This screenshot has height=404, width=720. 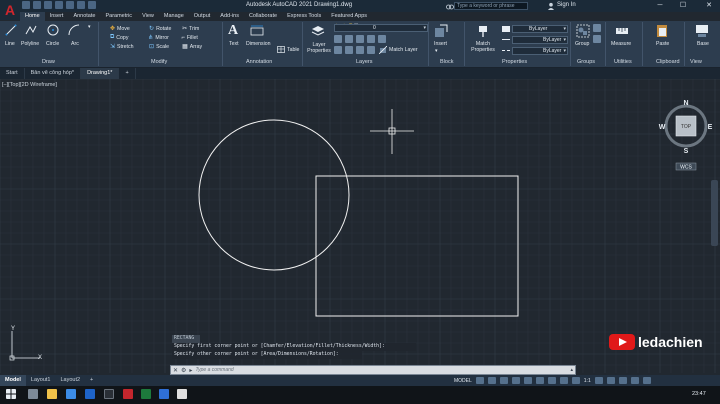 I want to click on ribbon-tab-insert: Insert, so click(x=57, y=16).